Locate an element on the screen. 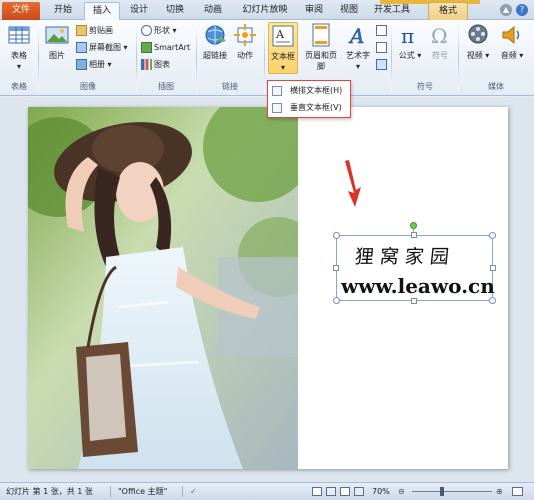  textbox-label: 文本框 is located at coordinates (283, 56).